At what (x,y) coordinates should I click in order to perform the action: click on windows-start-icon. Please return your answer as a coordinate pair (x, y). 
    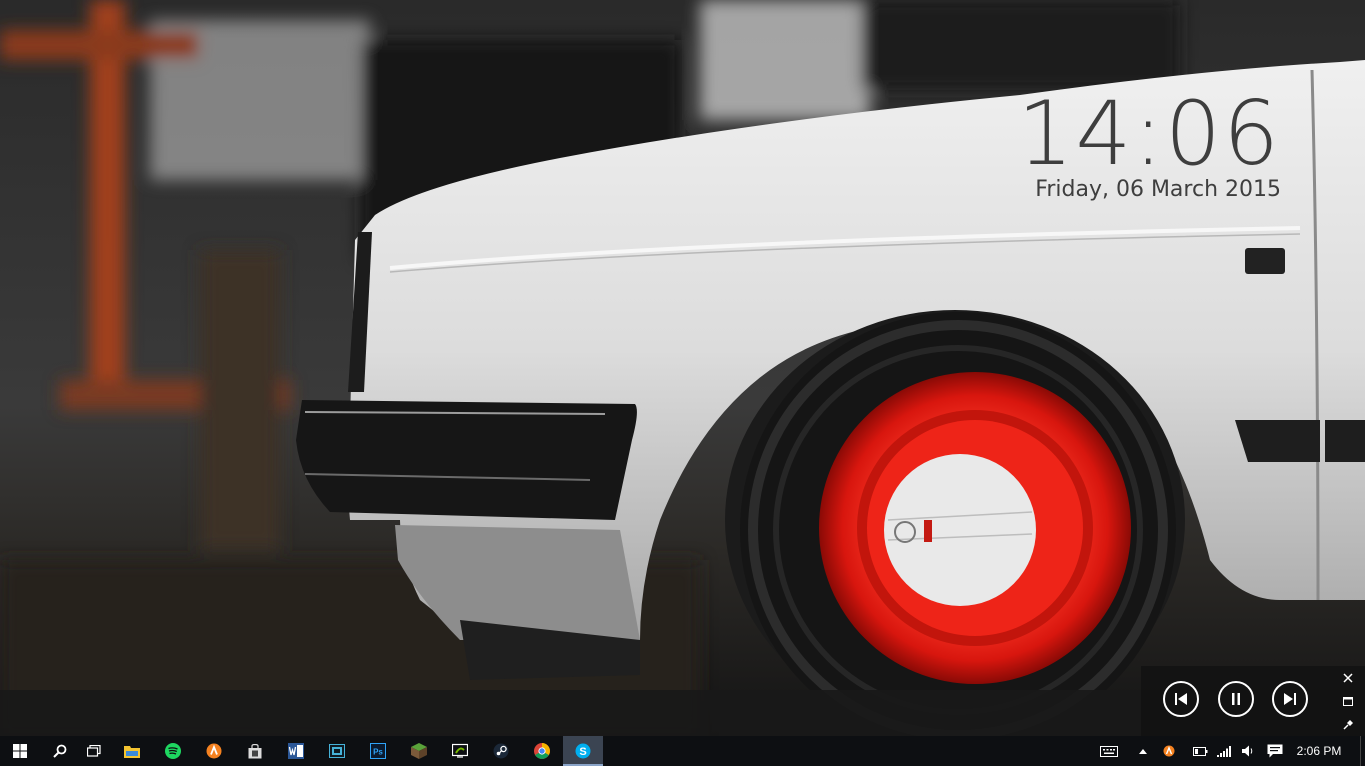
    Looking at the image, I should click on (20, 751).